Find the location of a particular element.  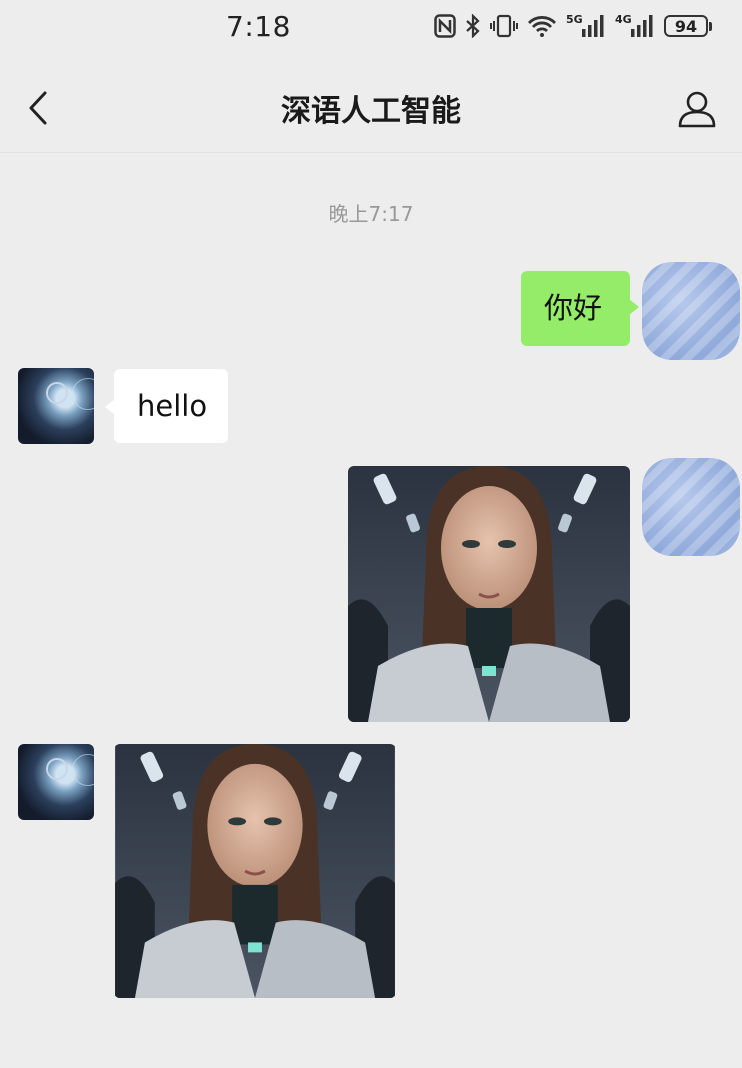

message-text: 你好 is located at coordinates (573, 308).